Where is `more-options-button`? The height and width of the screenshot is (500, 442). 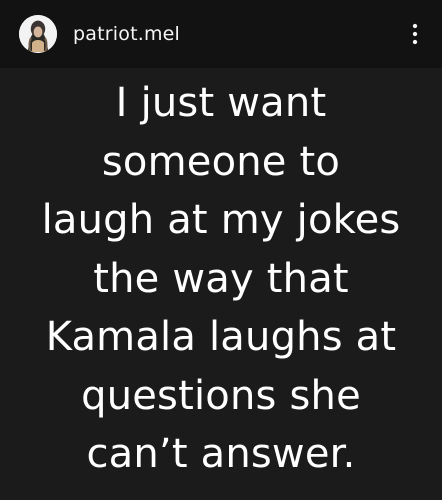
more-options-button is located at coordinates (415, 34).